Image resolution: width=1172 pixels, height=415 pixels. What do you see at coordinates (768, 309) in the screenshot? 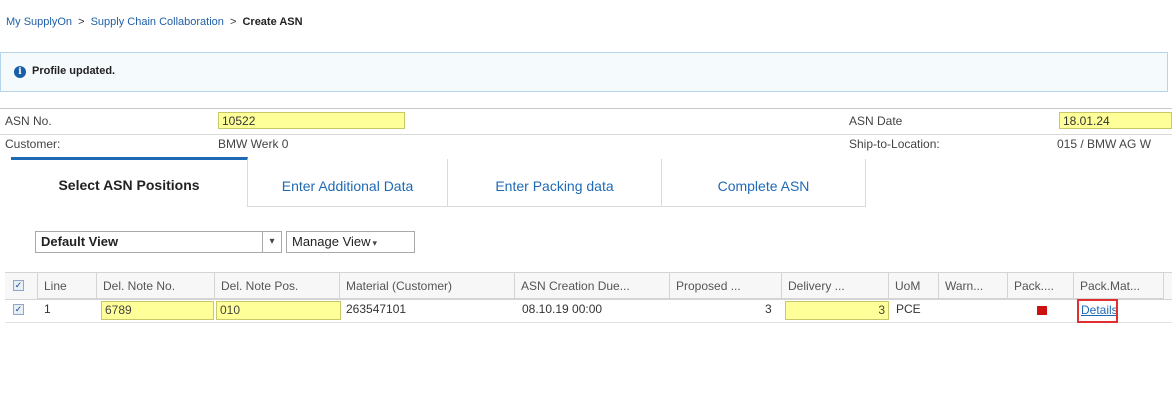
I see `cell-proposed: 3` at bounding box center [768, 309].